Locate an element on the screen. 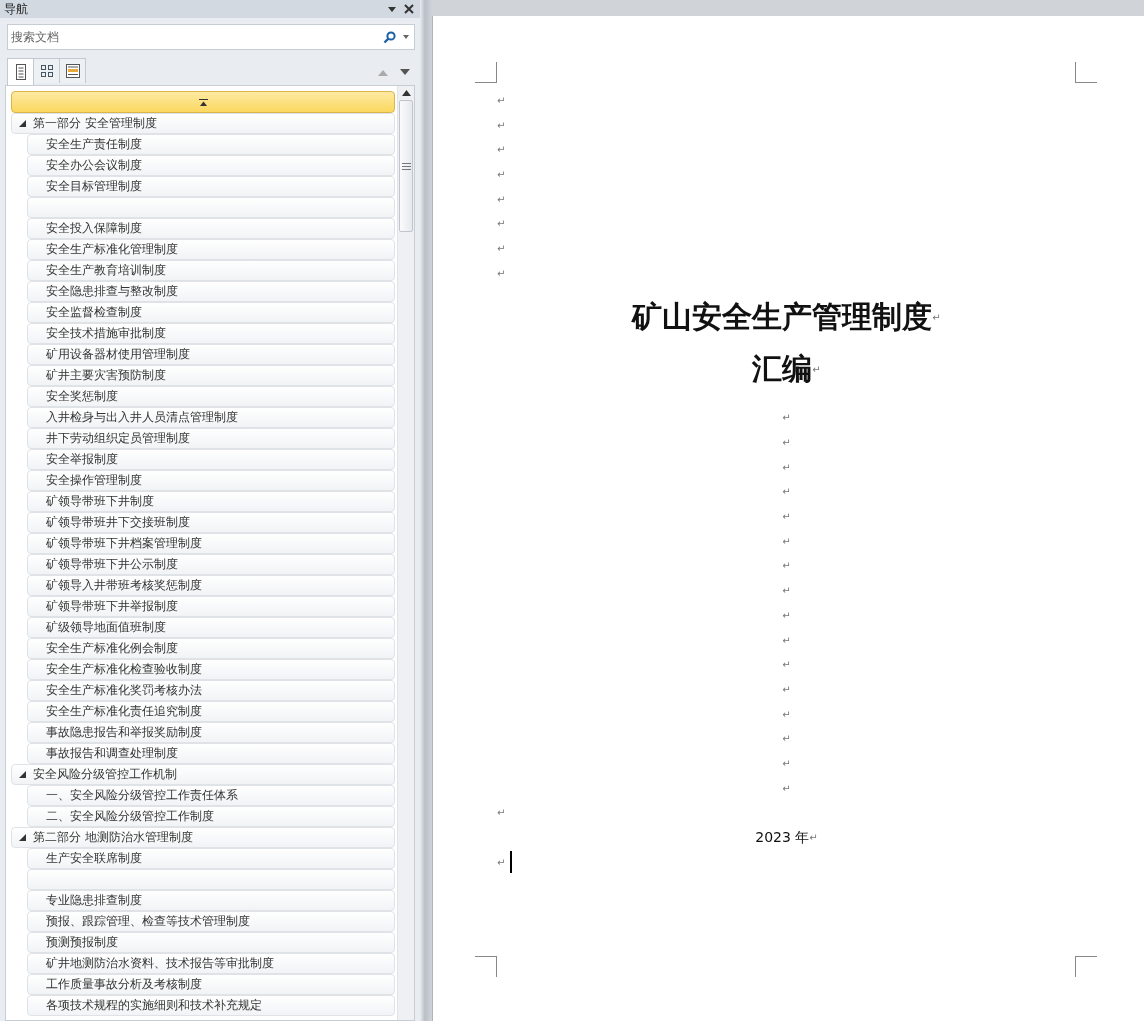 Image resolution: width=1144 pixels, height=1021 pixels. heading-label: 第二部分 地测防治水管理制度 is located at coordinates (113, 837).